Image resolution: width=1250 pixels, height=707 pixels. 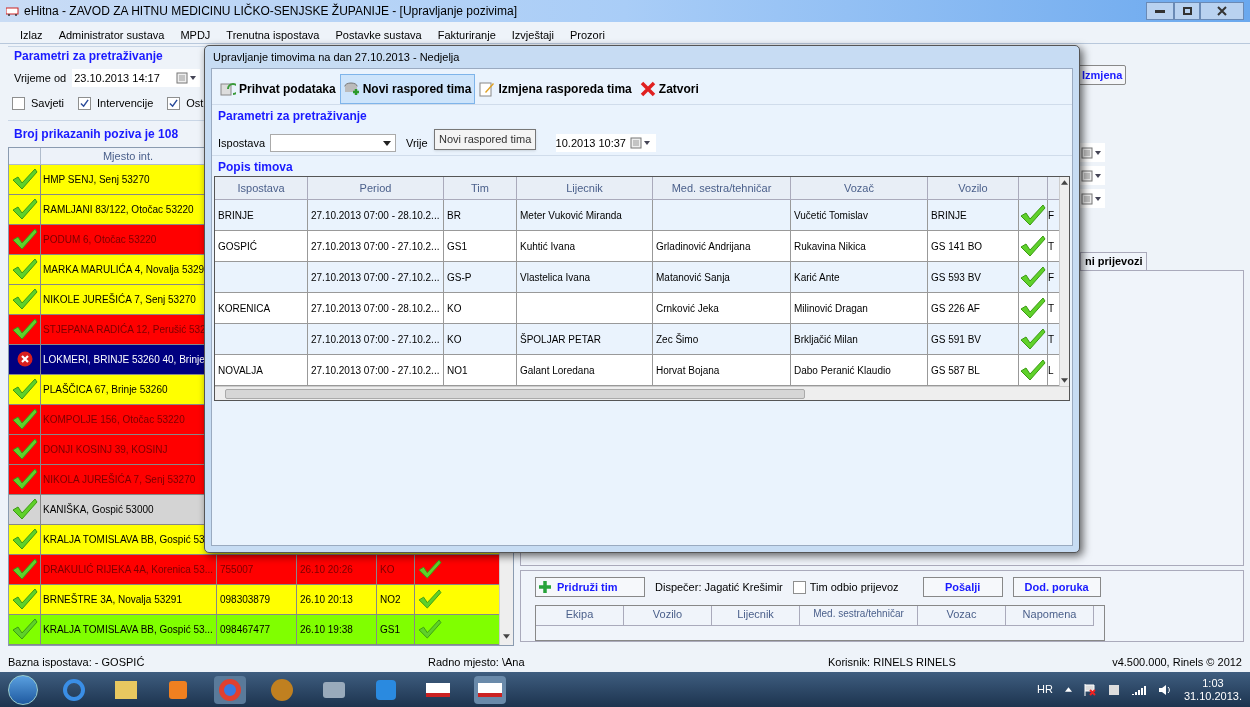 What do you see at coordinates (351, 88) in the screenshot?
I see `add-database-icon` at bounding box center [351, 88].